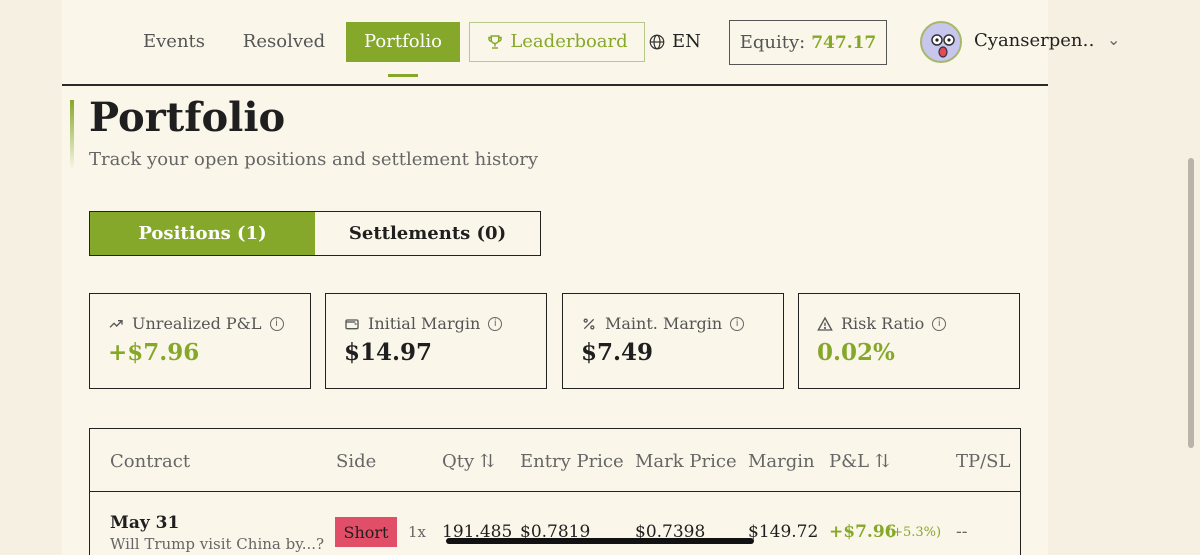  Describe the element at coordinates (569, 41) in the screenshot. I see `leaderboard-label: Leaderboard` at that location.